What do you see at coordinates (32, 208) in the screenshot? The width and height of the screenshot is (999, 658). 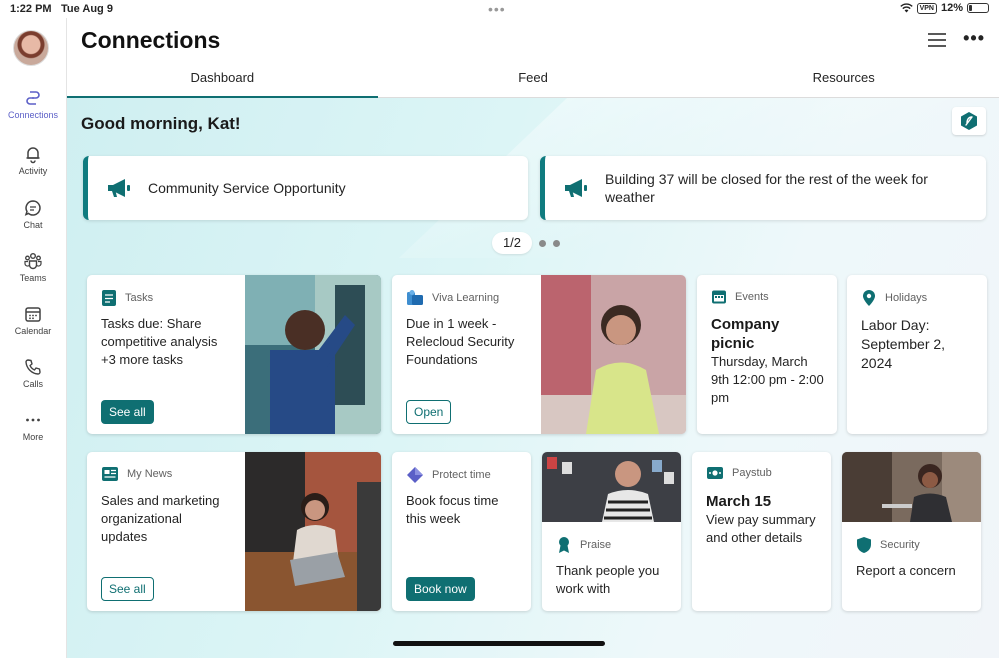 I see `chat-icon` at bounding box center [32, 208].